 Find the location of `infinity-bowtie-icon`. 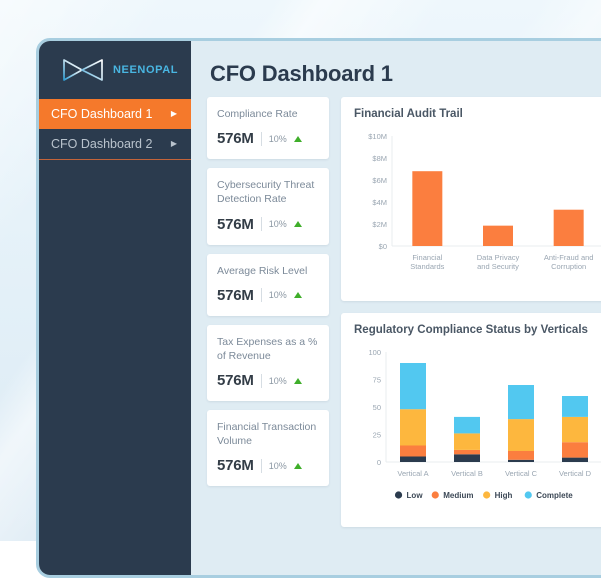

infinity-bowtie-icon is located at coordinates (83, 70).